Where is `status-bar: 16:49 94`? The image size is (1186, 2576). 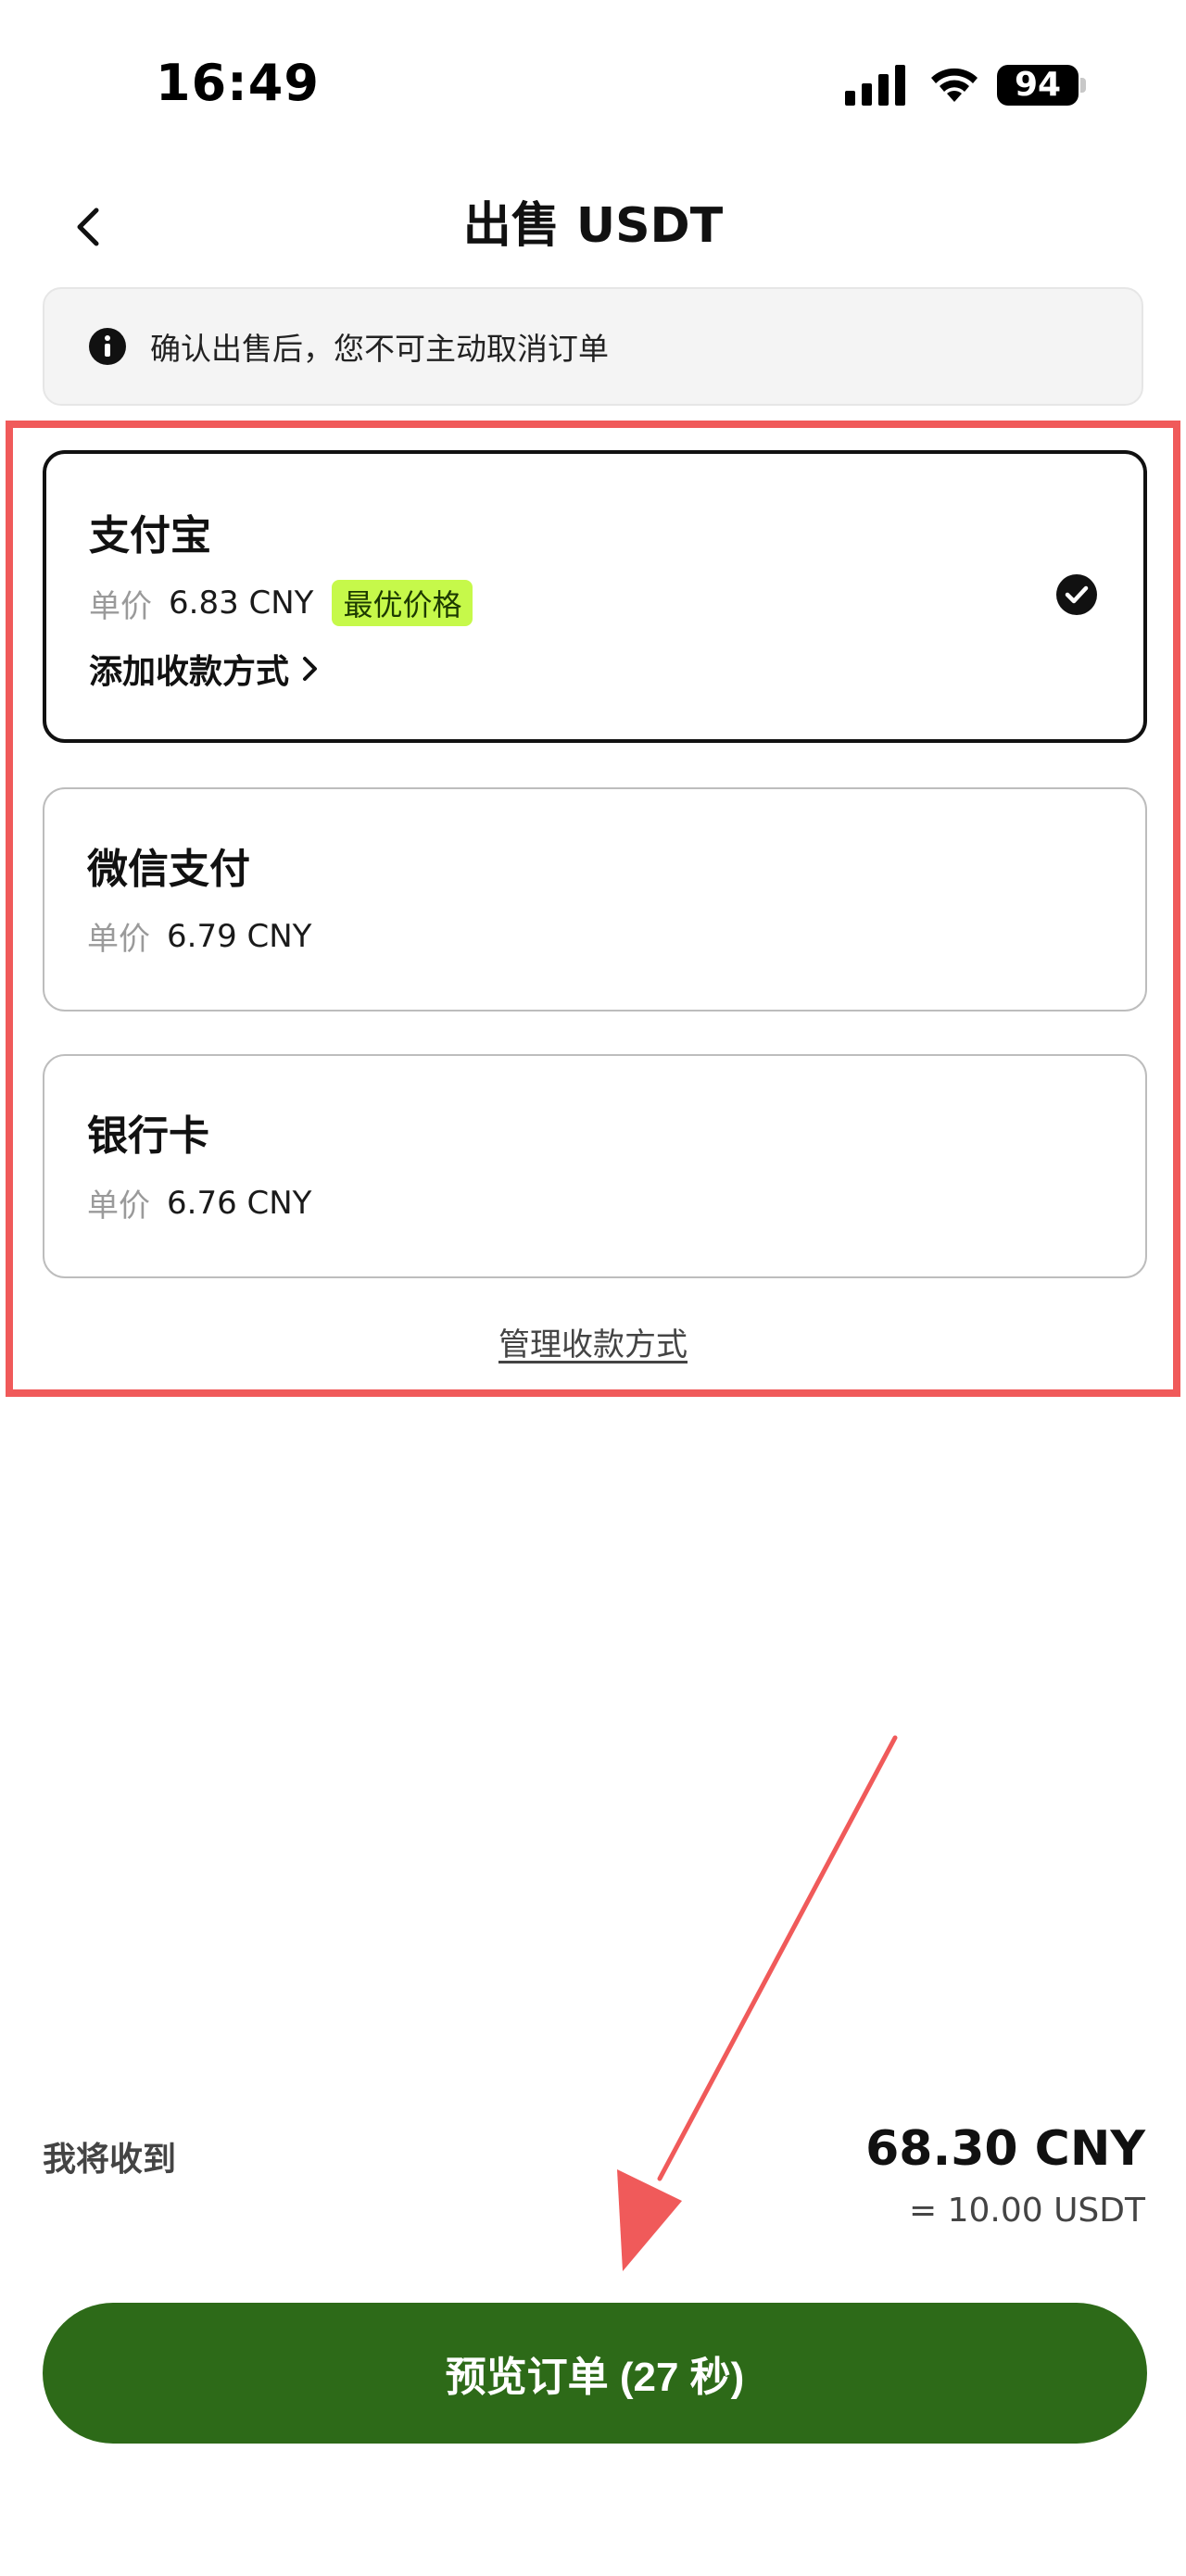
status-bar: 16:49 94 is located at coordinates (593, 88).